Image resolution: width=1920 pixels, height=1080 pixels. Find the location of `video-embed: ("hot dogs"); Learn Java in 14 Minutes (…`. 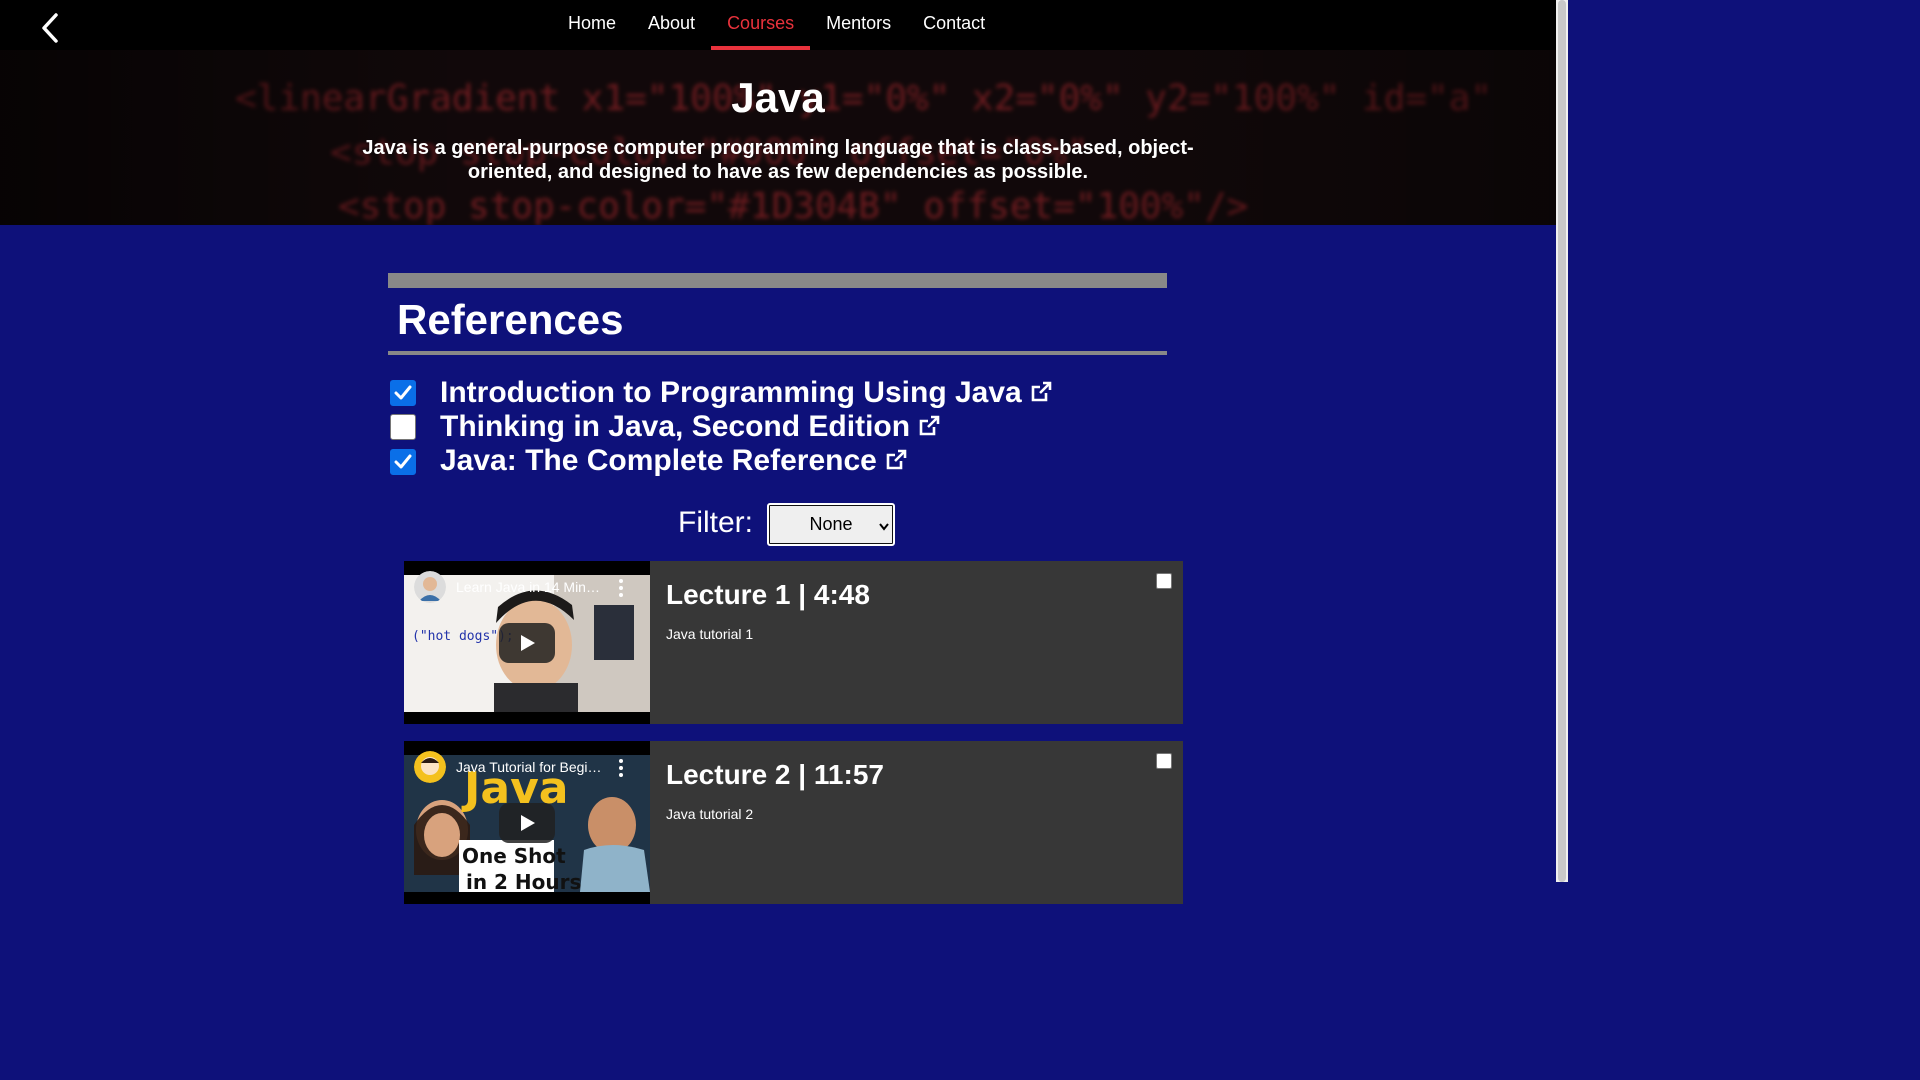

video-embed: ("hot dogs"); Learn Java in 14 Minutes (… is located at coordinates (527, 642).